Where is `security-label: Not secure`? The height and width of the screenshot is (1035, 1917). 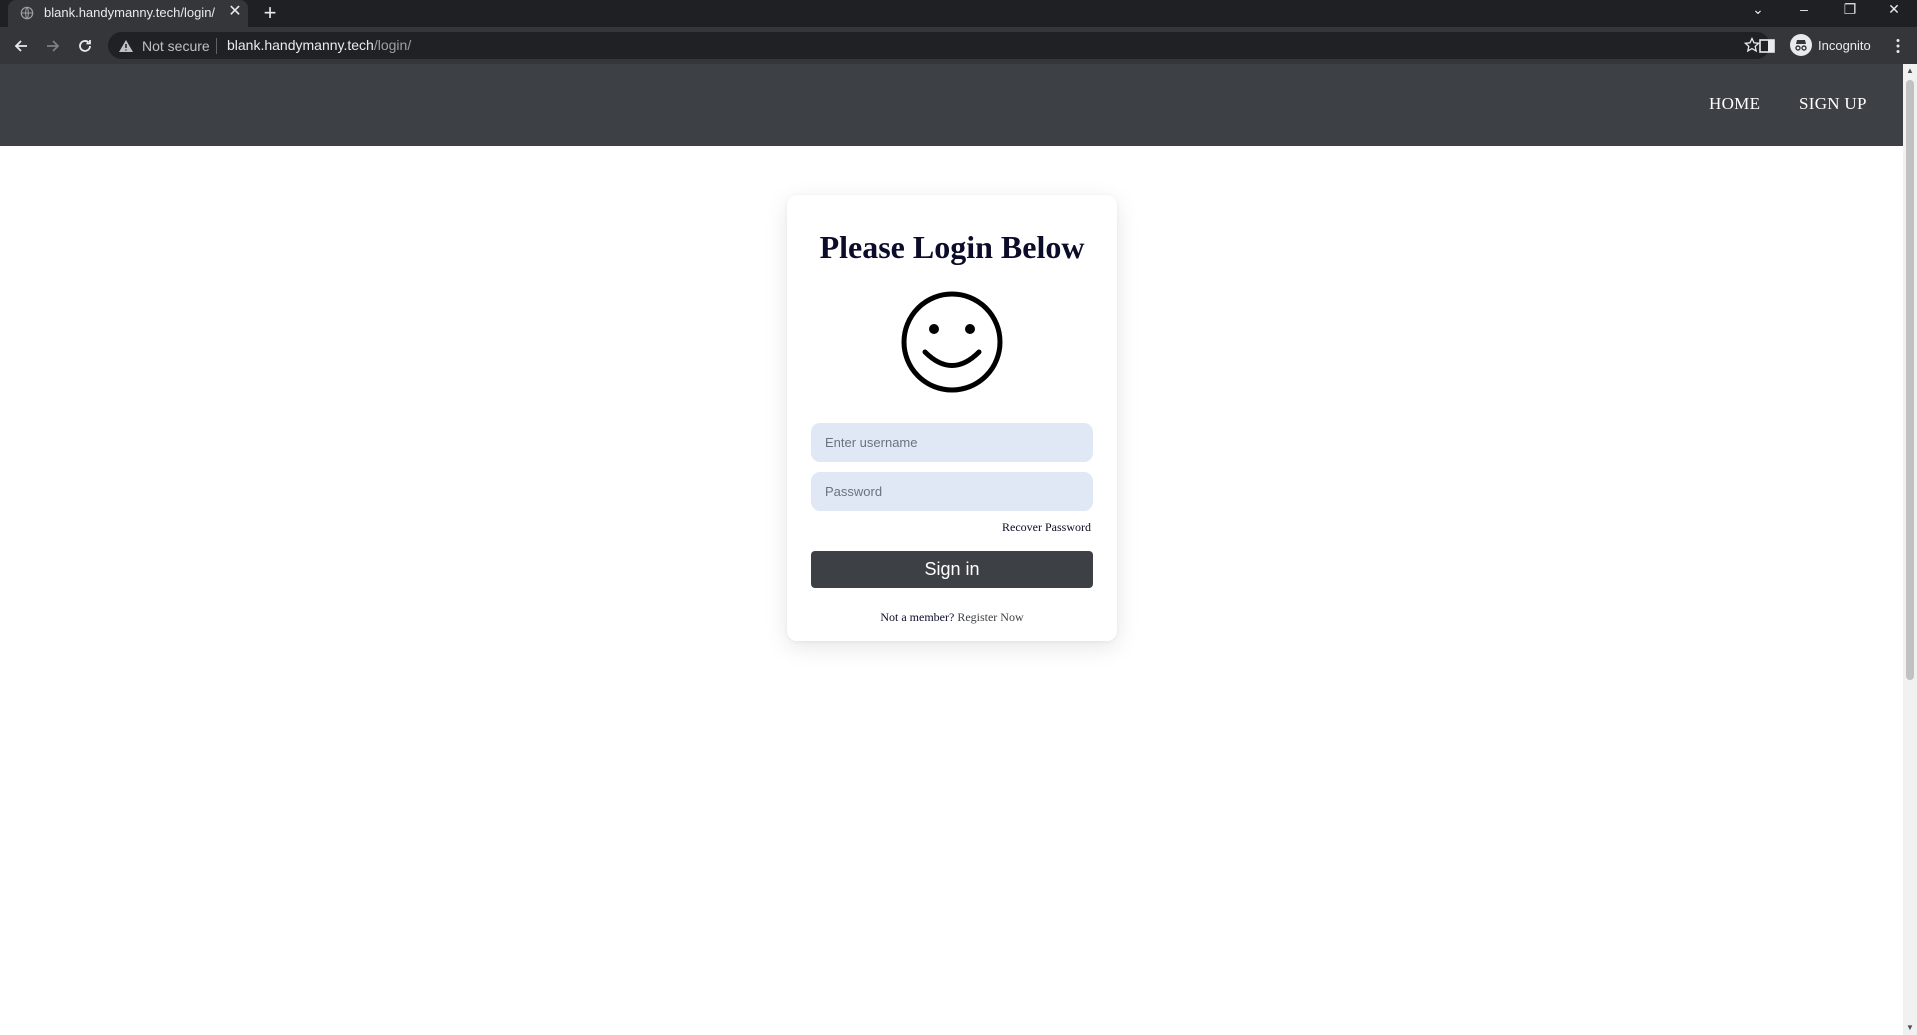
security-label: Not secure is located at coordinates (176, 46).